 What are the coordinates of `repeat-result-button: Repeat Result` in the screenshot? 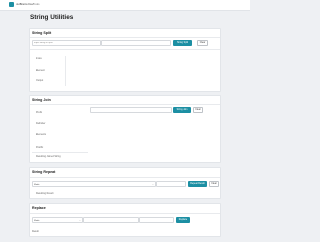 It's located at (197, 184).